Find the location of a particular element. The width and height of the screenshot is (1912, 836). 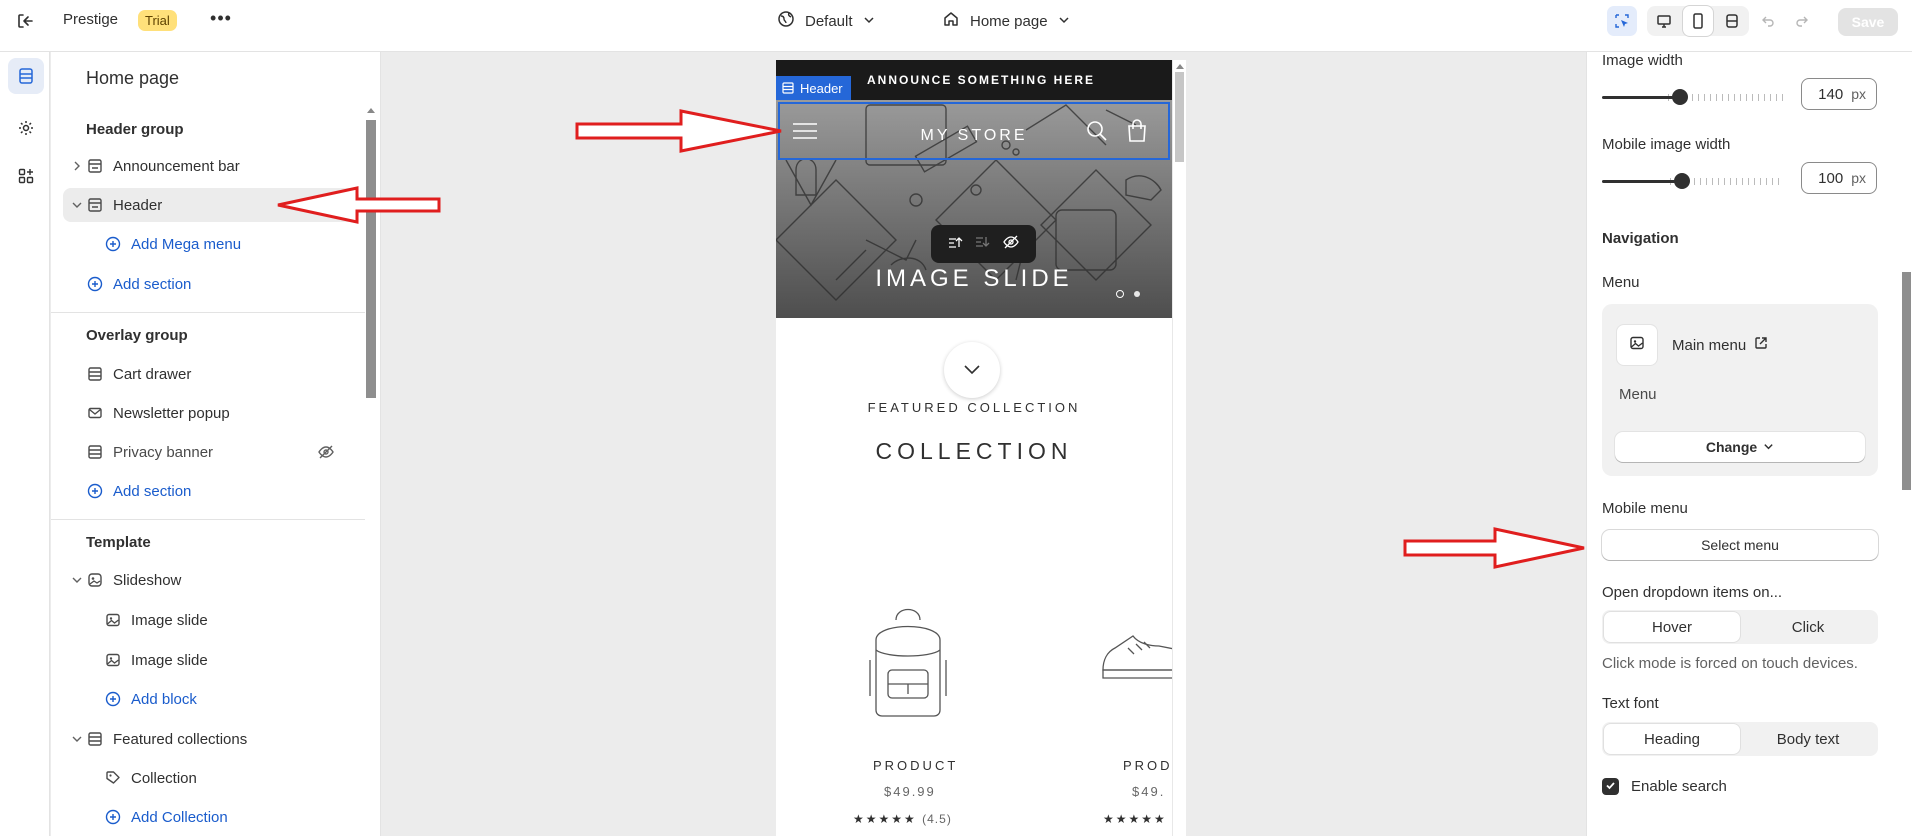

apps-icon is located at coordinates (26, 176).